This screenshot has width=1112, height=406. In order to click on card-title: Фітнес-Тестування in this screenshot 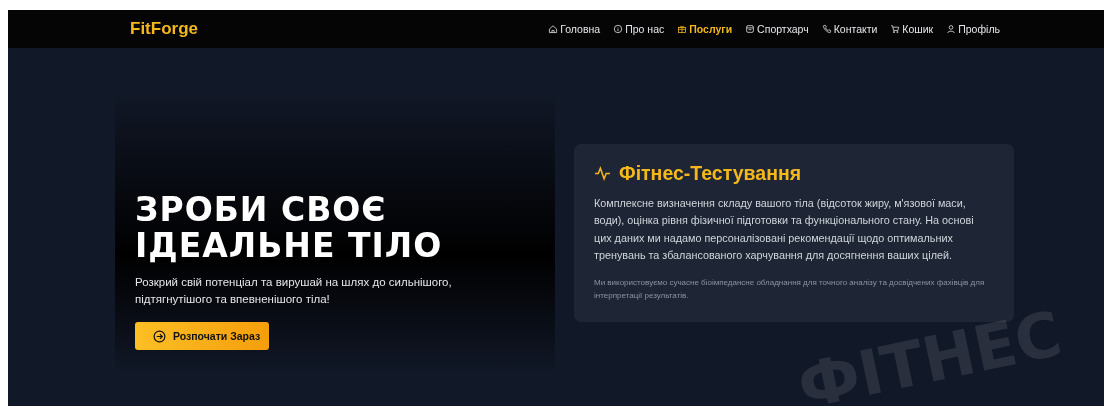, I will do `click(710, 173)`.